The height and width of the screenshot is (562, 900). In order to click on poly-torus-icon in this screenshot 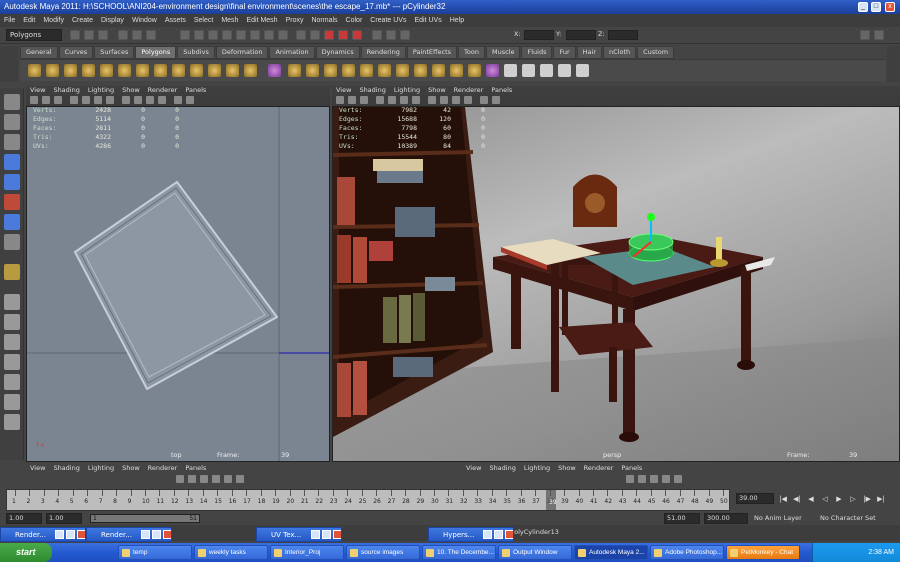, I will do `click(124, 70)`.